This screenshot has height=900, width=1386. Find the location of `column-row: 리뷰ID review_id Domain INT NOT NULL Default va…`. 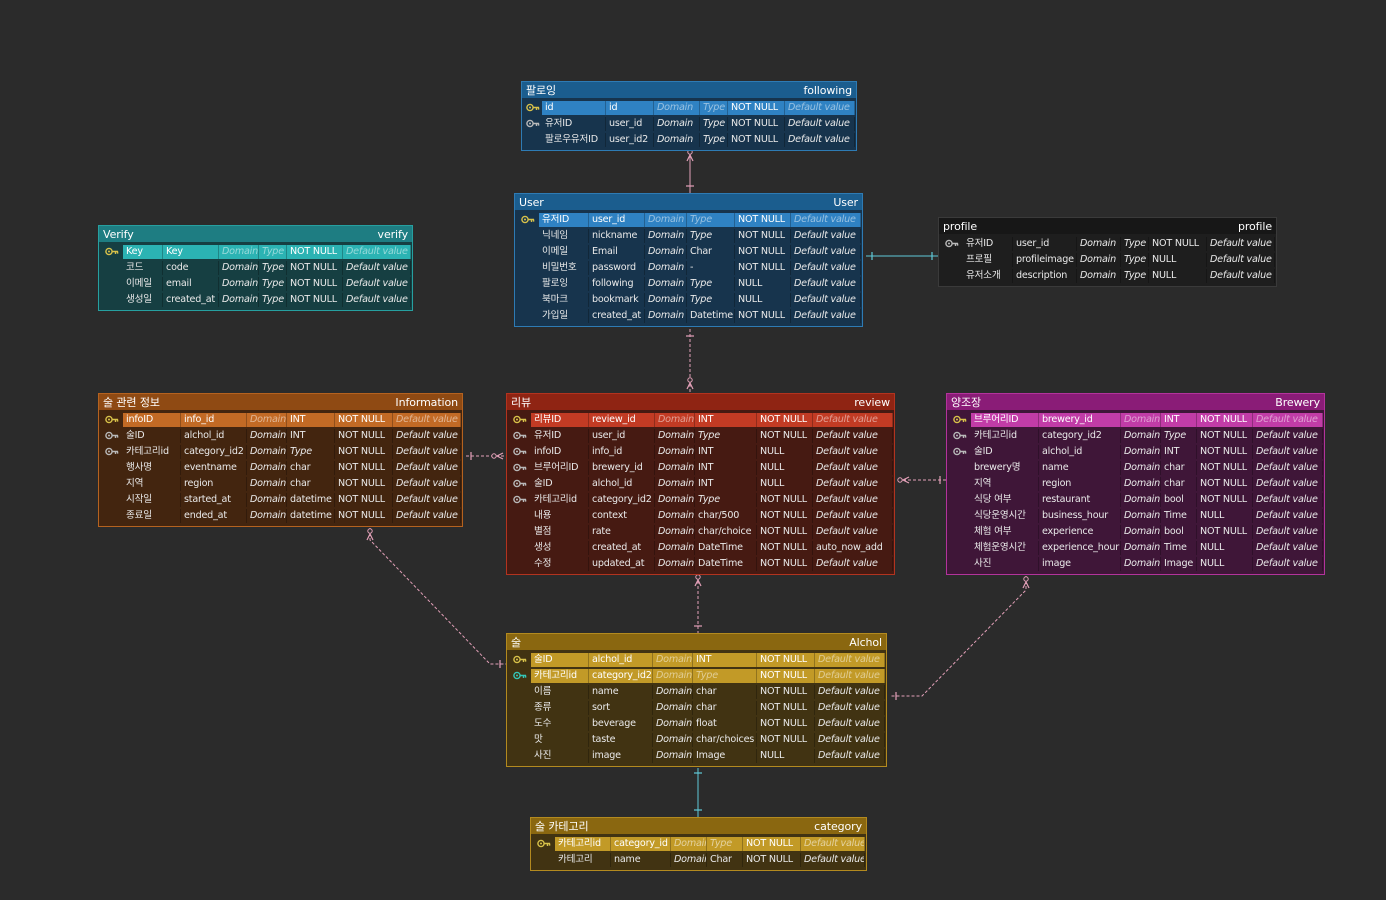

column-row: 리뷰ID review_id Domain INT NOT NULL Default va… is located at coordinates (701, 420).